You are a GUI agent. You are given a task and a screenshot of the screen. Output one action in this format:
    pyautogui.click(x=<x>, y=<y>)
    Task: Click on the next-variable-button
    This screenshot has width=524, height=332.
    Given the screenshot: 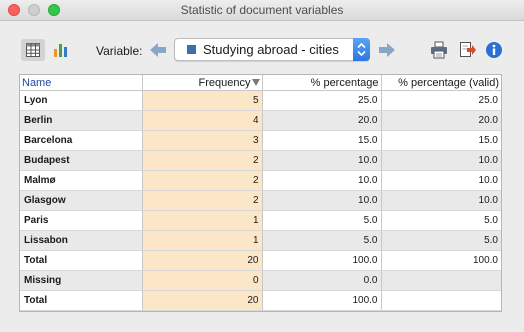 What is the action you would take?
    pyautogui.click(x=387, y=50)
    